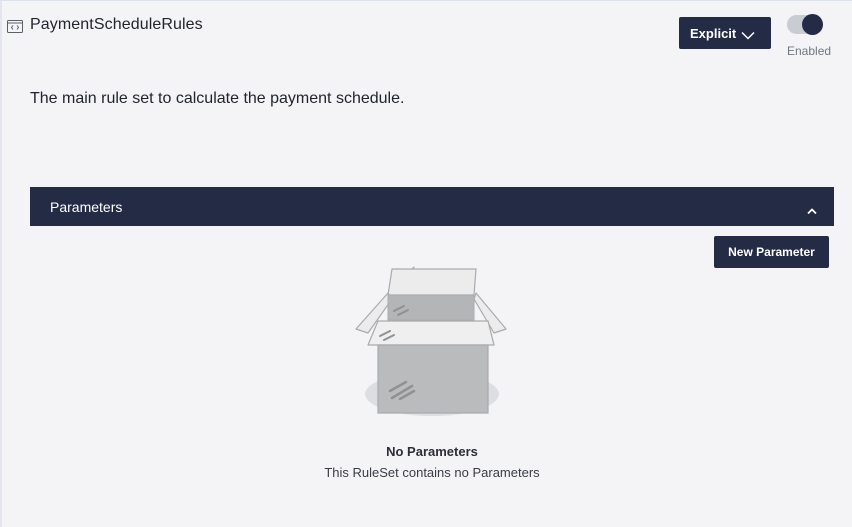  I want to click on new-parameter-button: New Parameter, so click(771, 252).